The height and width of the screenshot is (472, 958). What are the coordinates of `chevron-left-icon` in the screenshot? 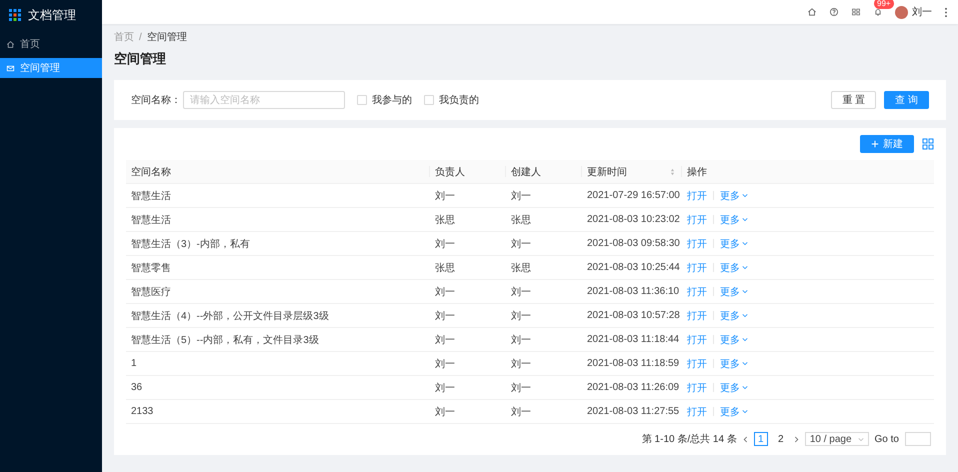 It's located at (745, 439).